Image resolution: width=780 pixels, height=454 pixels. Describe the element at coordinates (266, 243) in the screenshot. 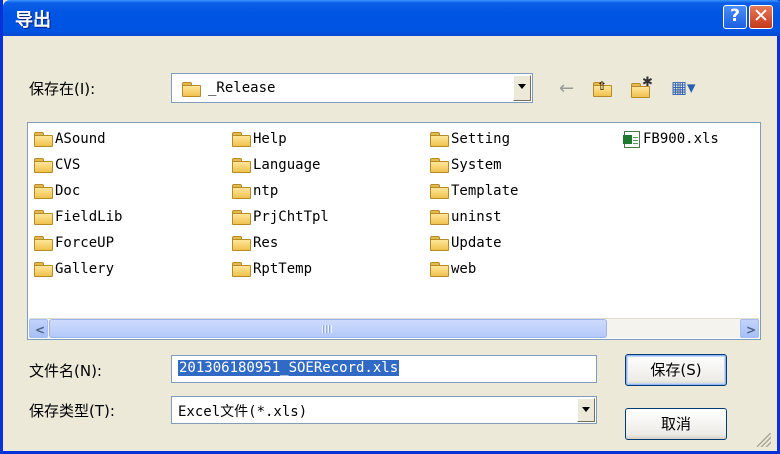

I see `folder-name: Res` at that location.